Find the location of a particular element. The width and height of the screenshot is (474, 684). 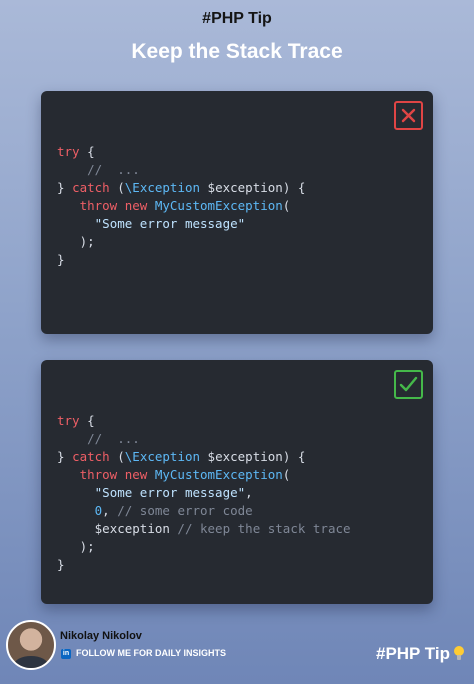

brand-tag: #PHP Tip is located at coordinates (420, 654).